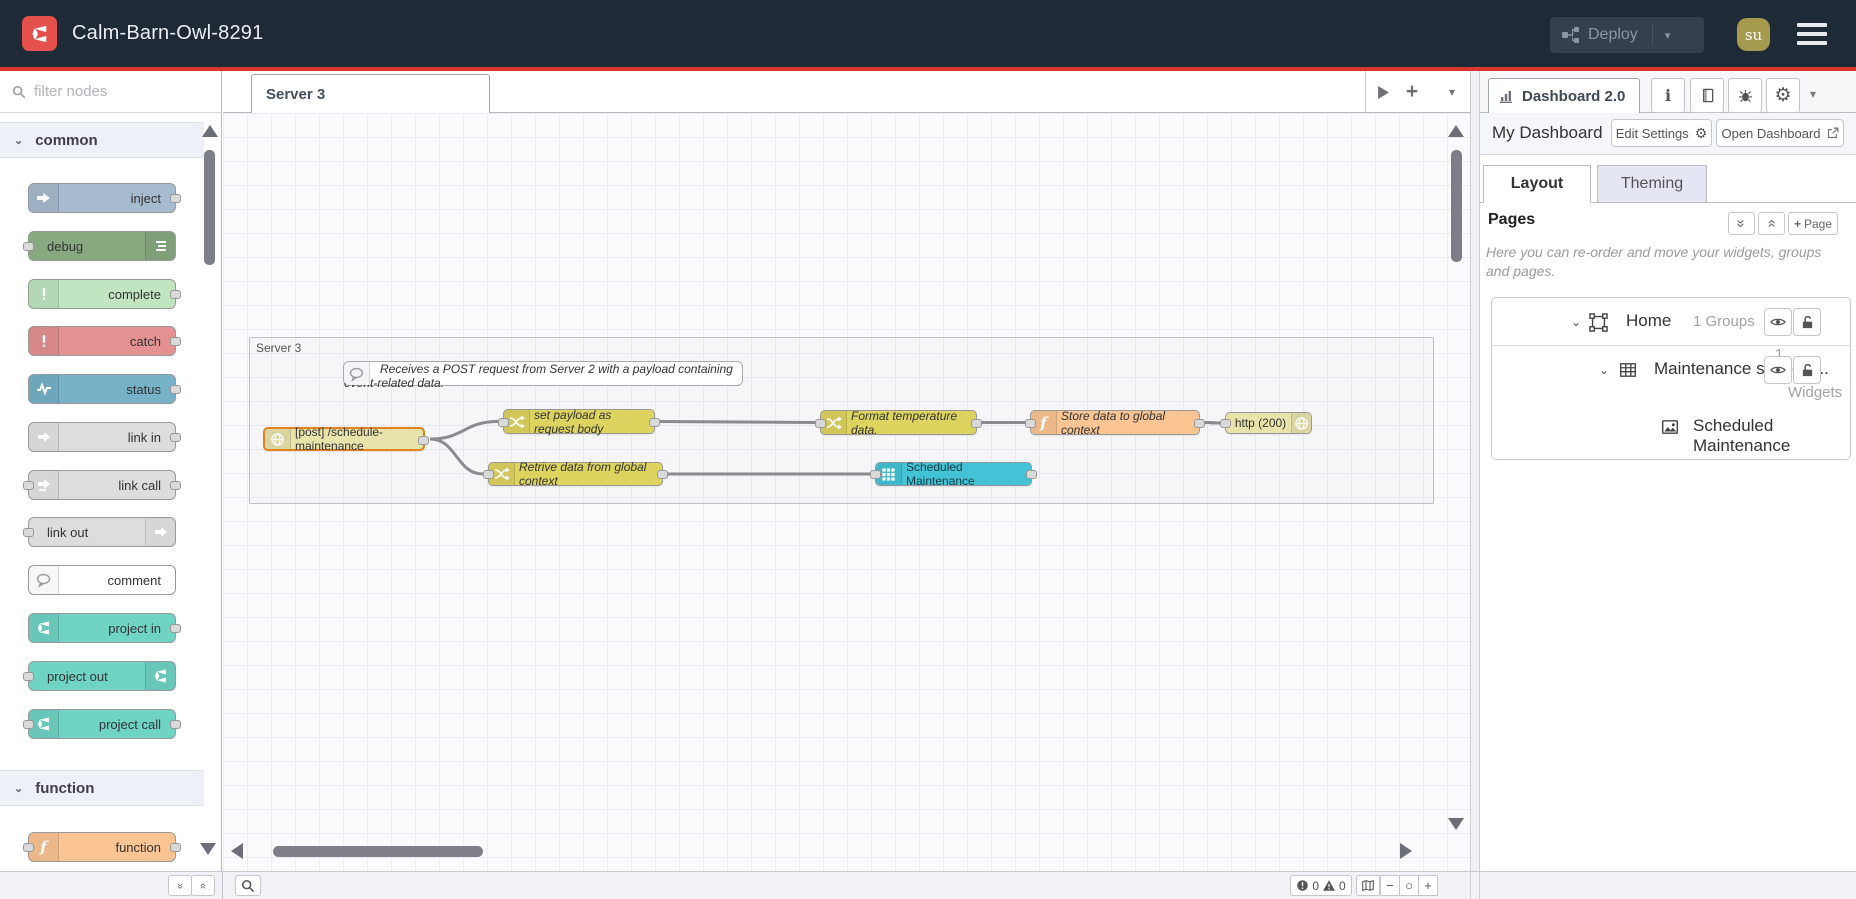  Describe the element at coordinates (1115, 423) in the screenshot. I see `flow-node-store: f Store data to global context` at that location.